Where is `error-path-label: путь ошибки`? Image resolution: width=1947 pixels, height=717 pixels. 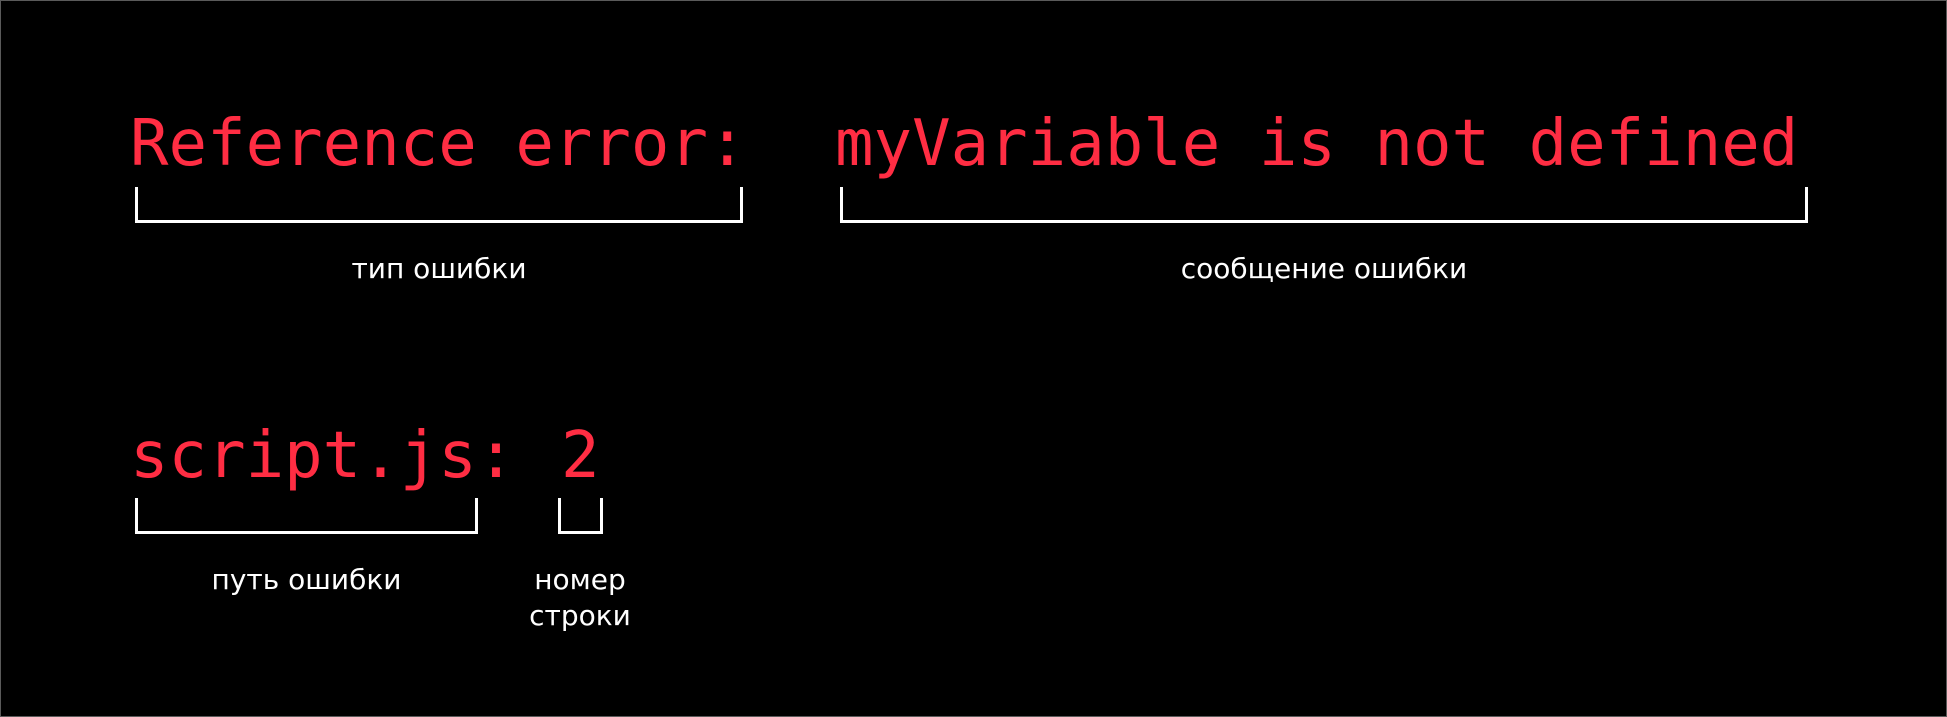
error-path-label: путь ошибки is located at coordinates (306, 579).